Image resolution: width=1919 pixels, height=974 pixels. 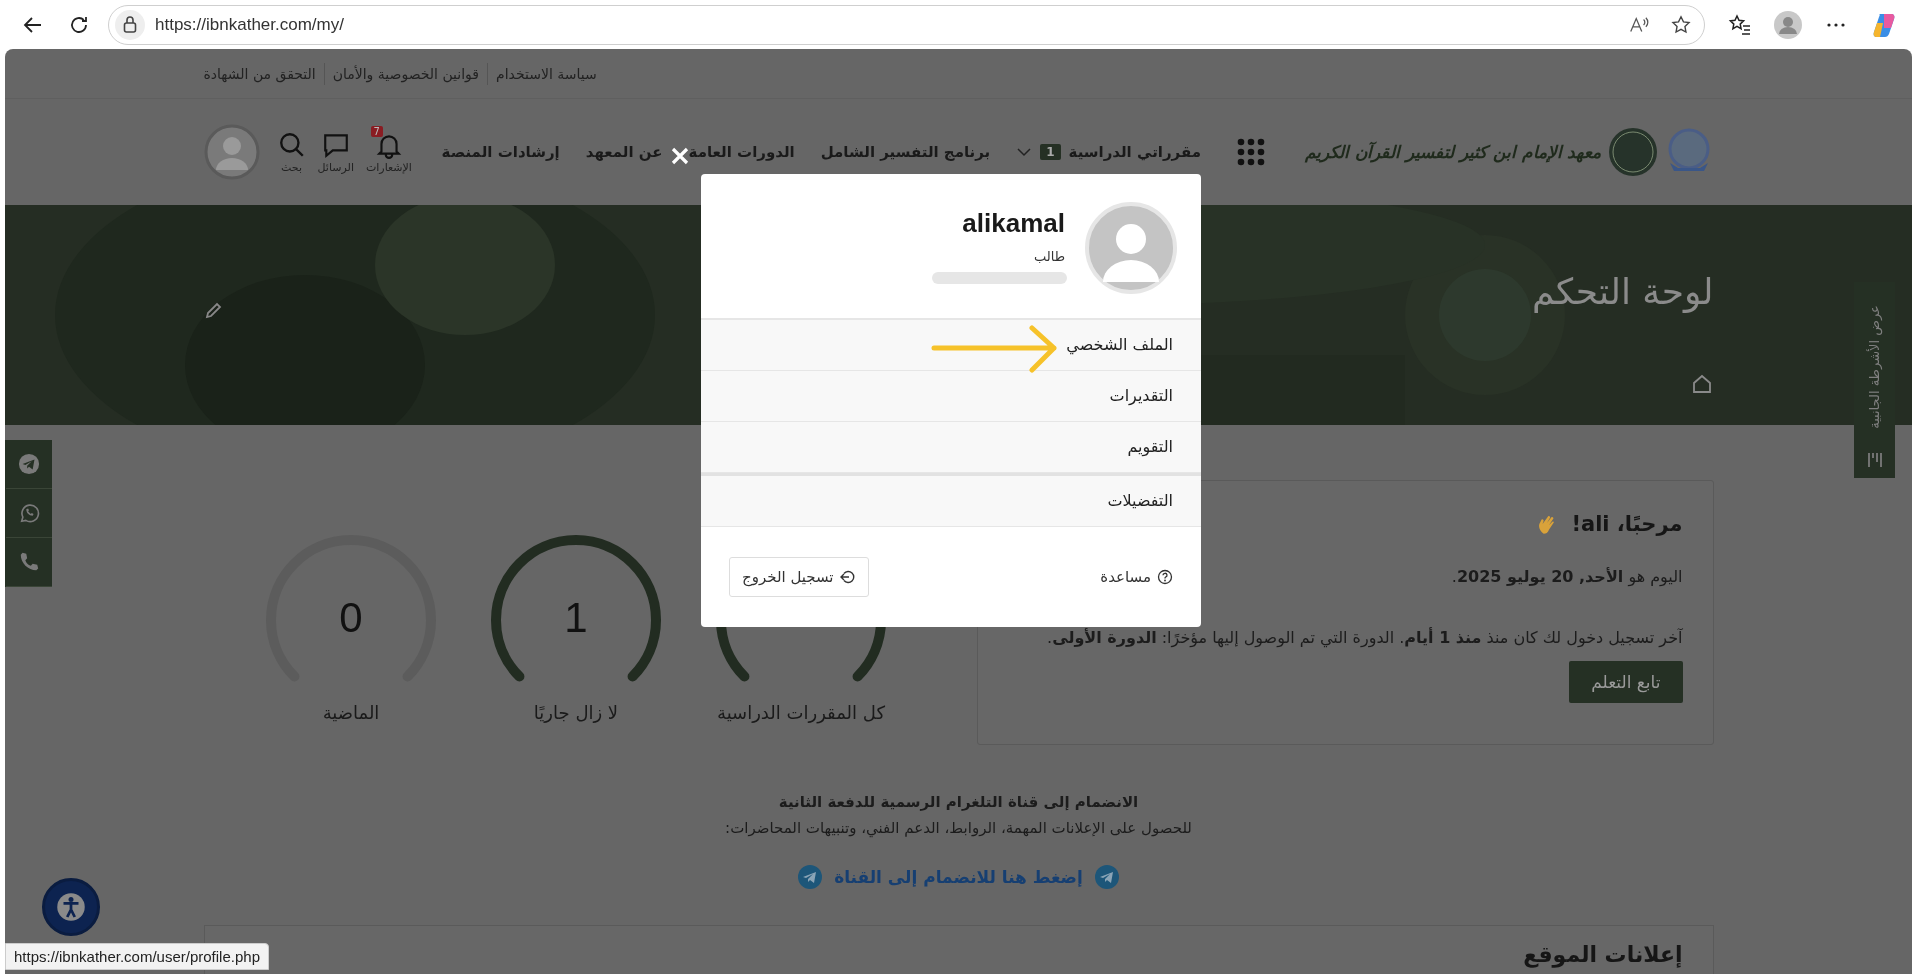 I want to click on join-channel-link: إضغط هنا للانضمام إلى القناة, so click(x=958, y=877).